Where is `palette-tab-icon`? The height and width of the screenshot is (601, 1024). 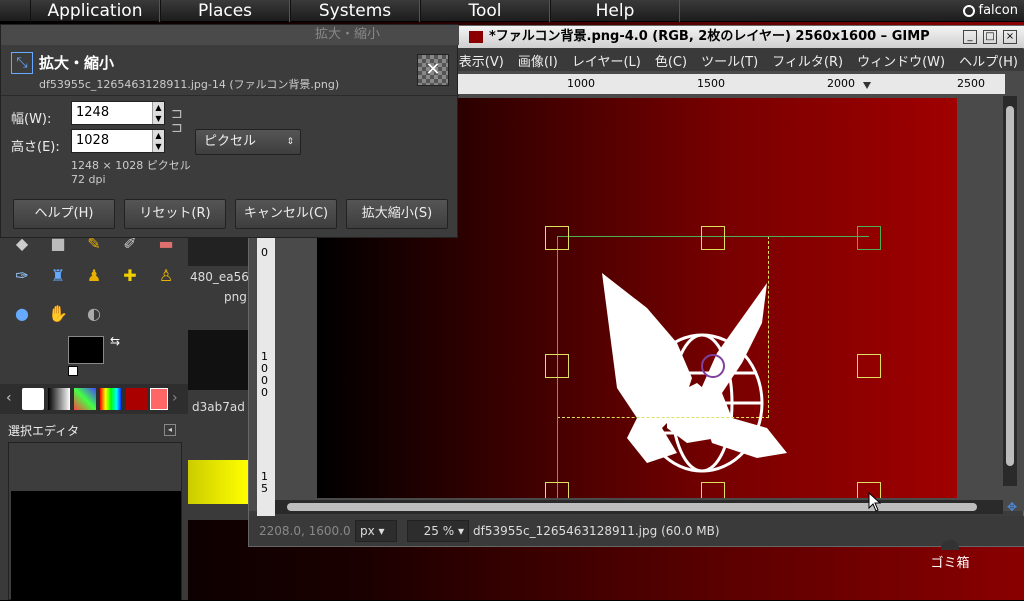 palette-tab-icon is located at coordinates (85, 399).